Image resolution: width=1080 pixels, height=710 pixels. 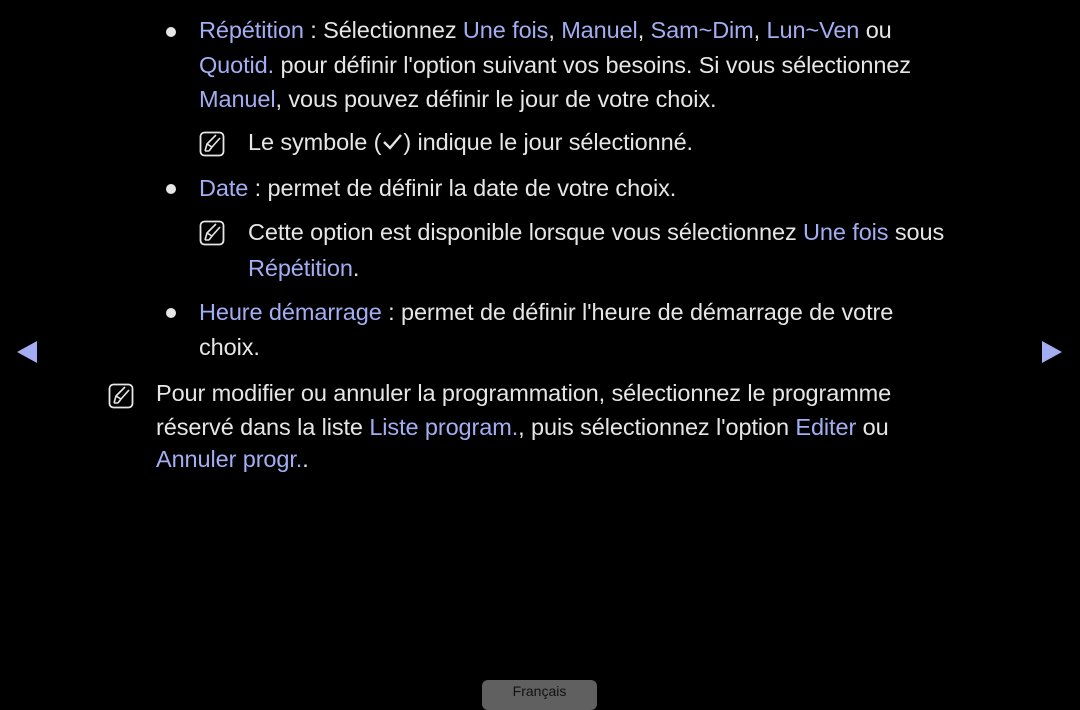 I want to click on text: ) indique le jour sélectionné., so click(x=548, y=142).